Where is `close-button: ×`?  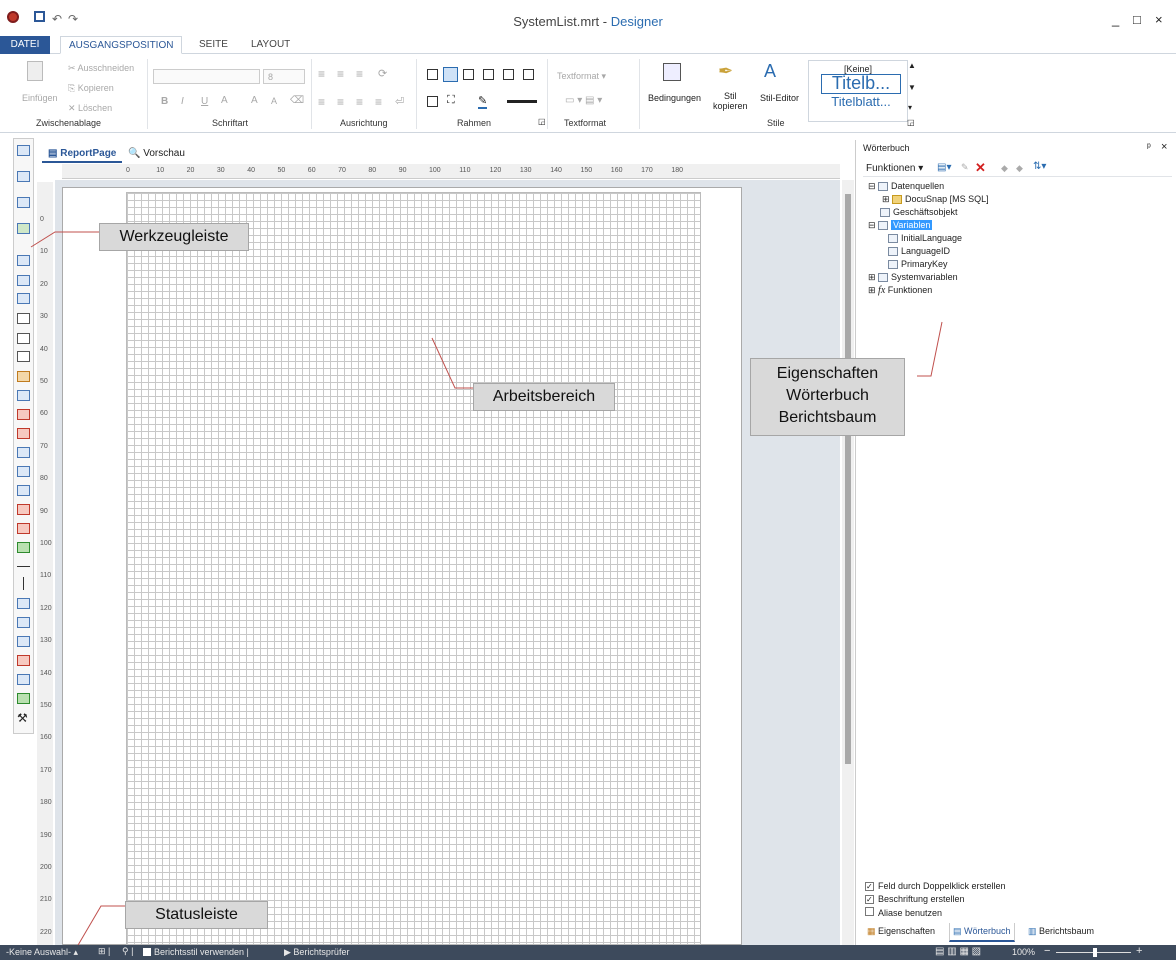 close-button: × is located at coordinates (1159, 19).